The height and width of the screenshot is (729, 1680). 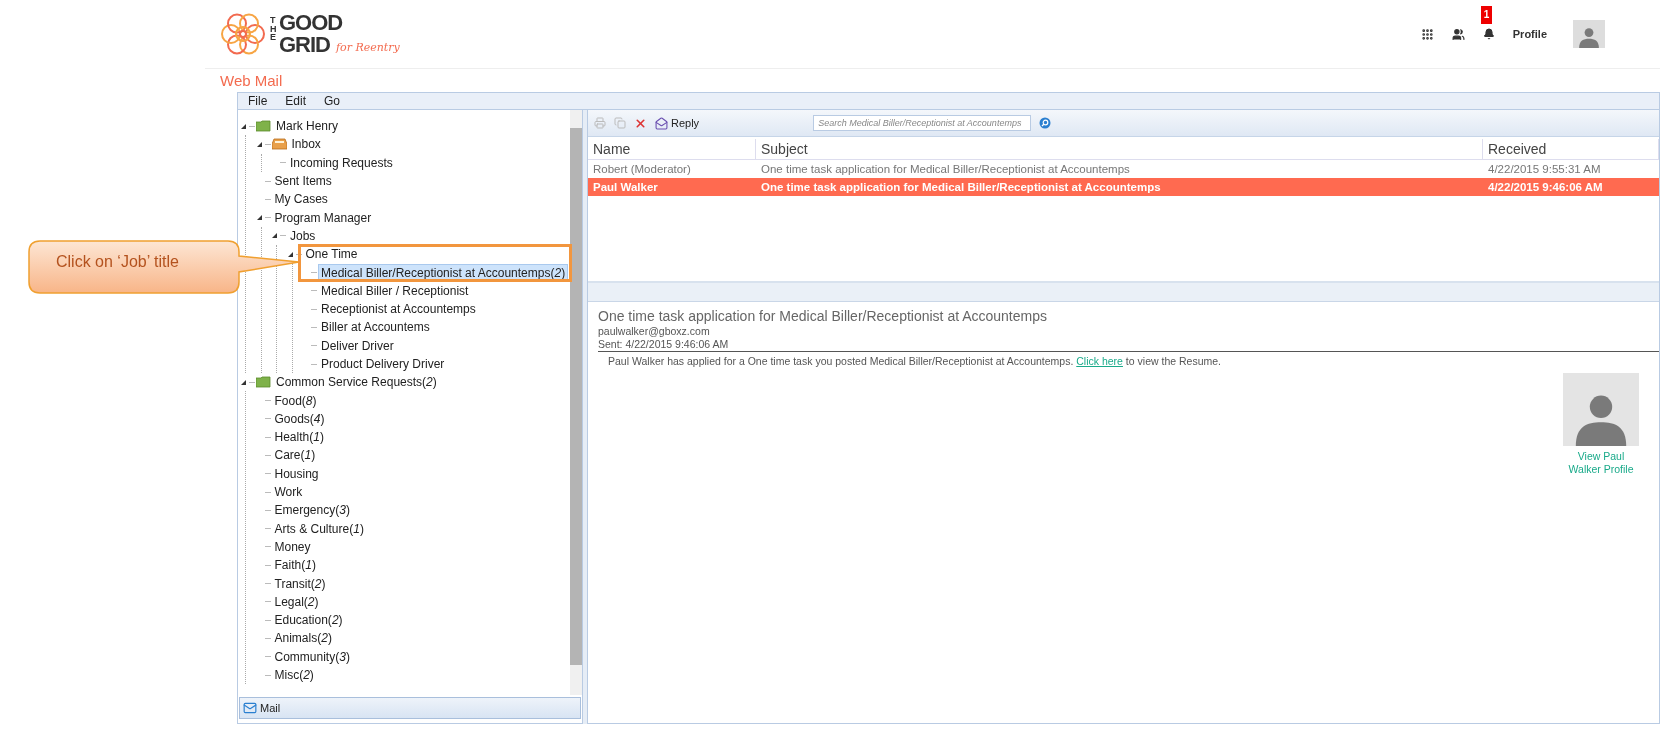 What do you see at coordinates (922, 123) in the screenshot?
I see `search-field: Search Medical Biller/Receptionist at Accountemps` at bounding box center [922, 123].